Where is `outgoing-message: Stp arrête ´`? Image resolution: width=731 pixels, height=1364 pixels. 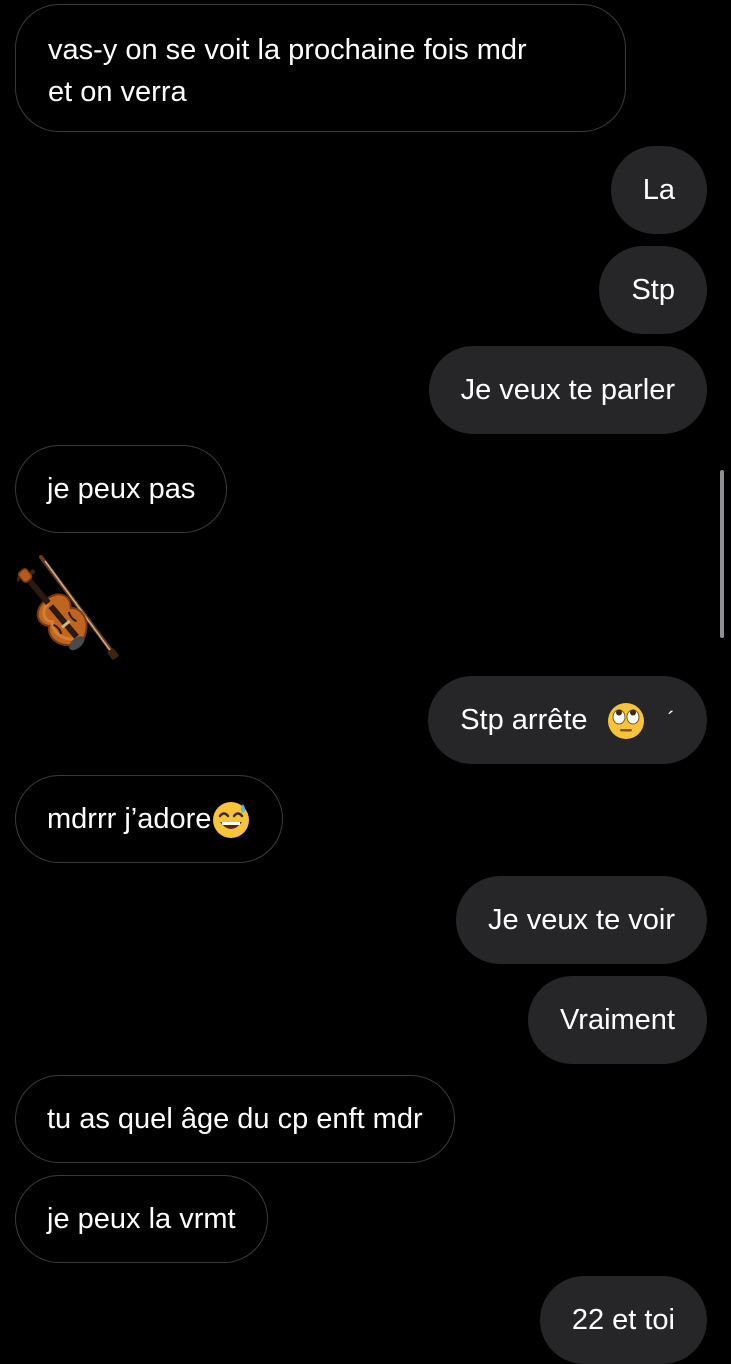 outgoing-message: Stp arrête ´ is located at coordinates (567, 720).